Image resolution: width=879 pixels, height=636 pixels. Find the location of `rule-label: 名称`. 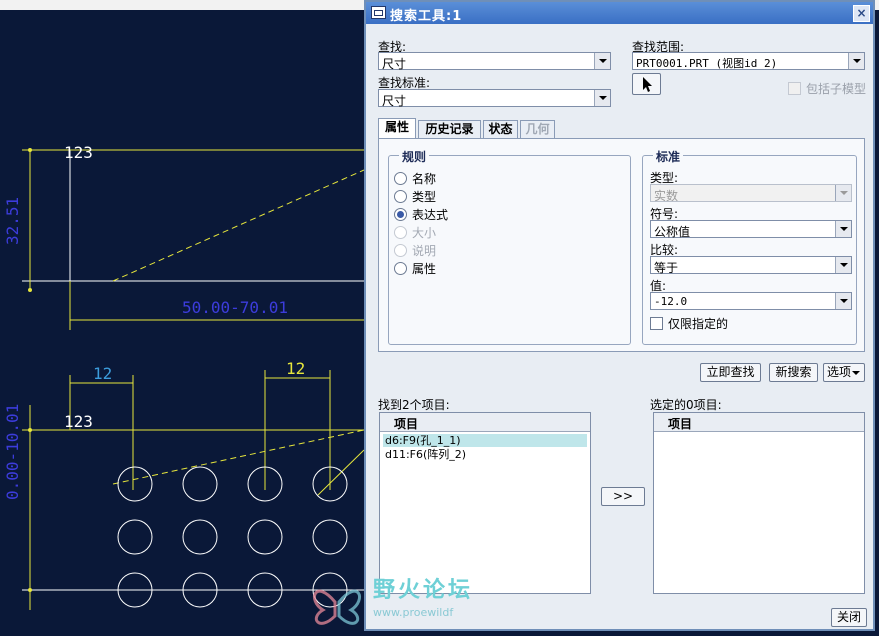

rule-label: 名称 is located at coordinates (424, 179).